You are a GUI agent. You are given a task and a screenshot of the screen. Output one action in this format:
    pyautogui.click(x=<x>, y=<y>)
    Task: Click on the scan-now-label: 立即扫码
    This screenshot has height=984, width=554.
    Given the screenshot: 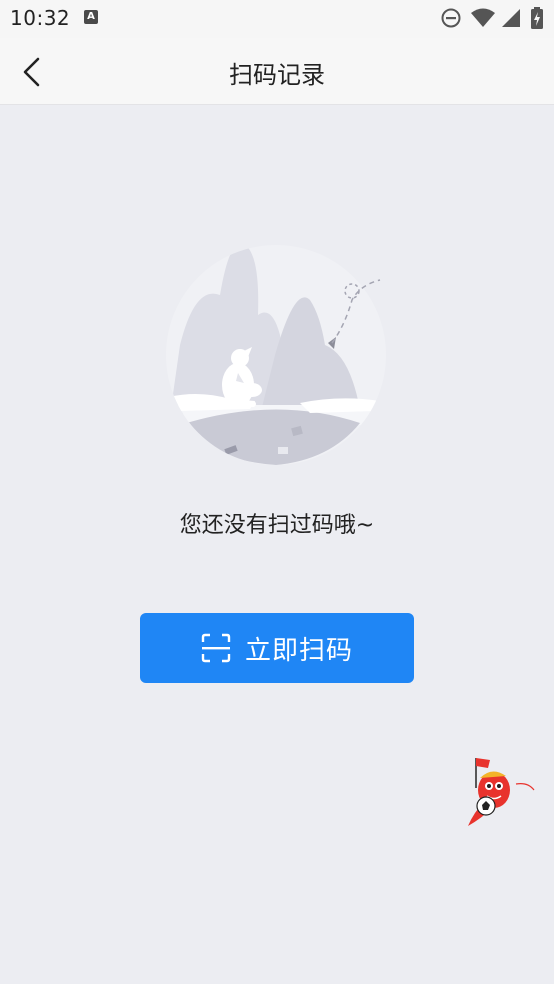 What is the action you would take?
    pyautogui.click(x=298, y=650)
    